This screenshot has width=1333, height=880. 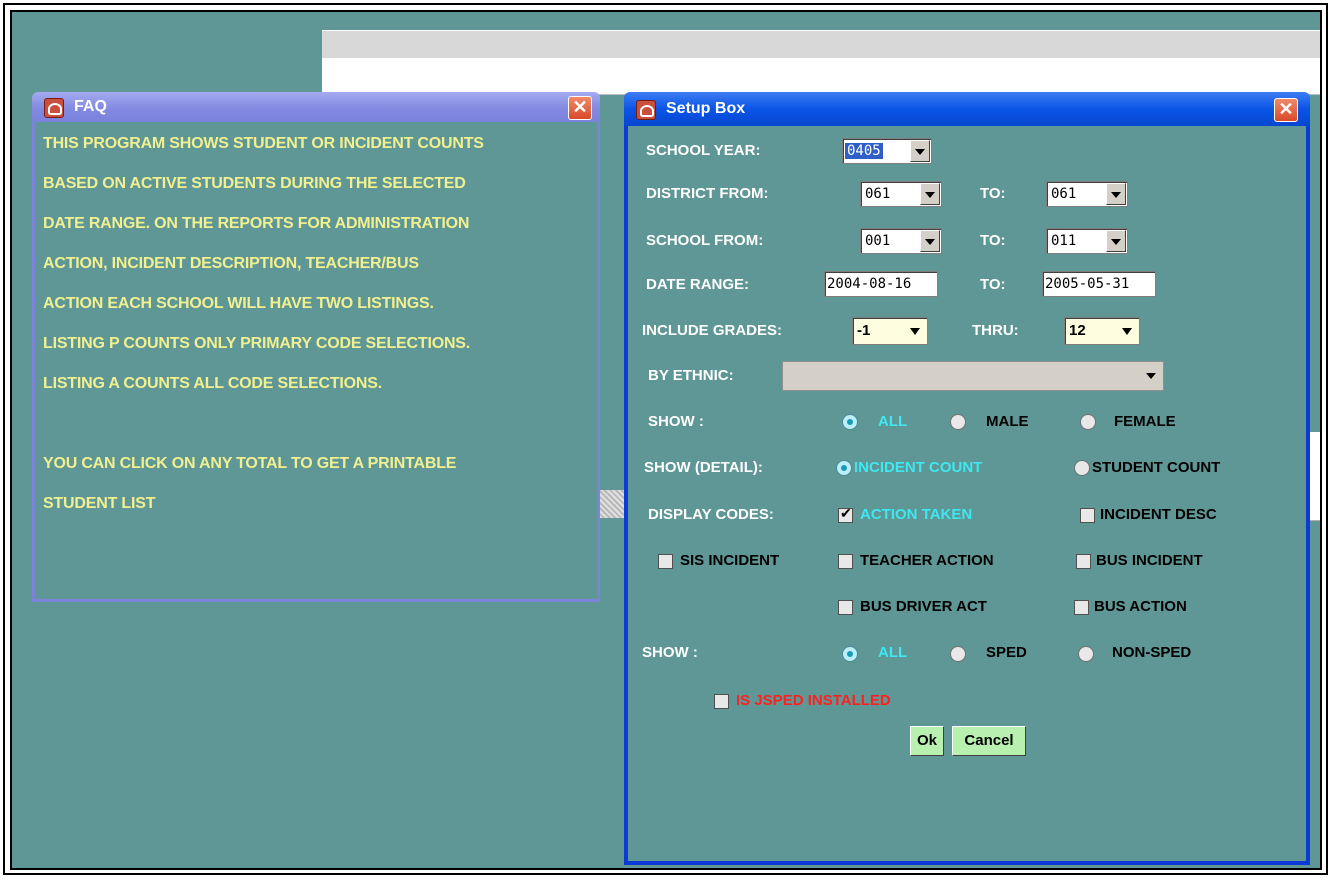 What do you see at coordinates (864, 330) in the screenshot?
I see `grade-from-value: -1` at bounding box center [864, 330].